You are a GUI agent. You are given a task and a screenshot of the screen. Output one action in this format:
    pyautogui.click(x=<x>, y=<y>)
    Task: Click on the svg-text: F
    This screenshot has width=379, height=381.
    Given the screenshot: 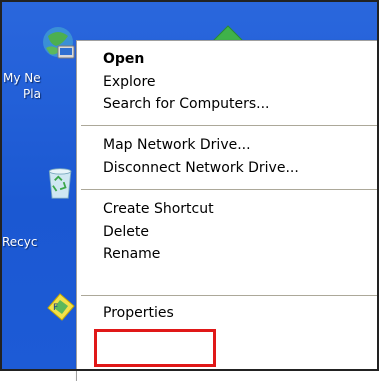 What is the action you would take?
    pyautogui.click(x=55, y=308)
    